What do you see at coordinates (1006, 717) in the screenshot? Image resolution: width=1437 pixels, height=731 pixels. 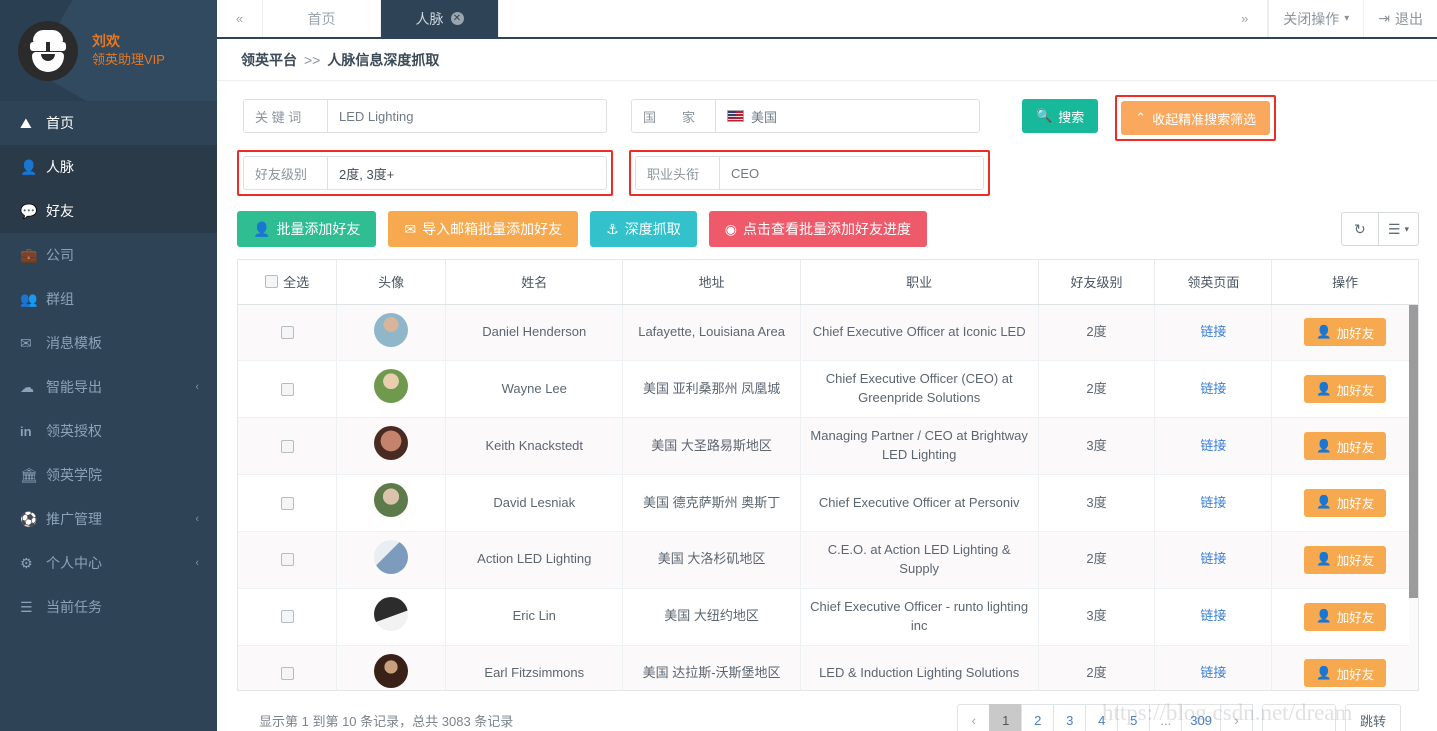 I see `pagination-page-1: 1` at bounding box center [1006, 717].